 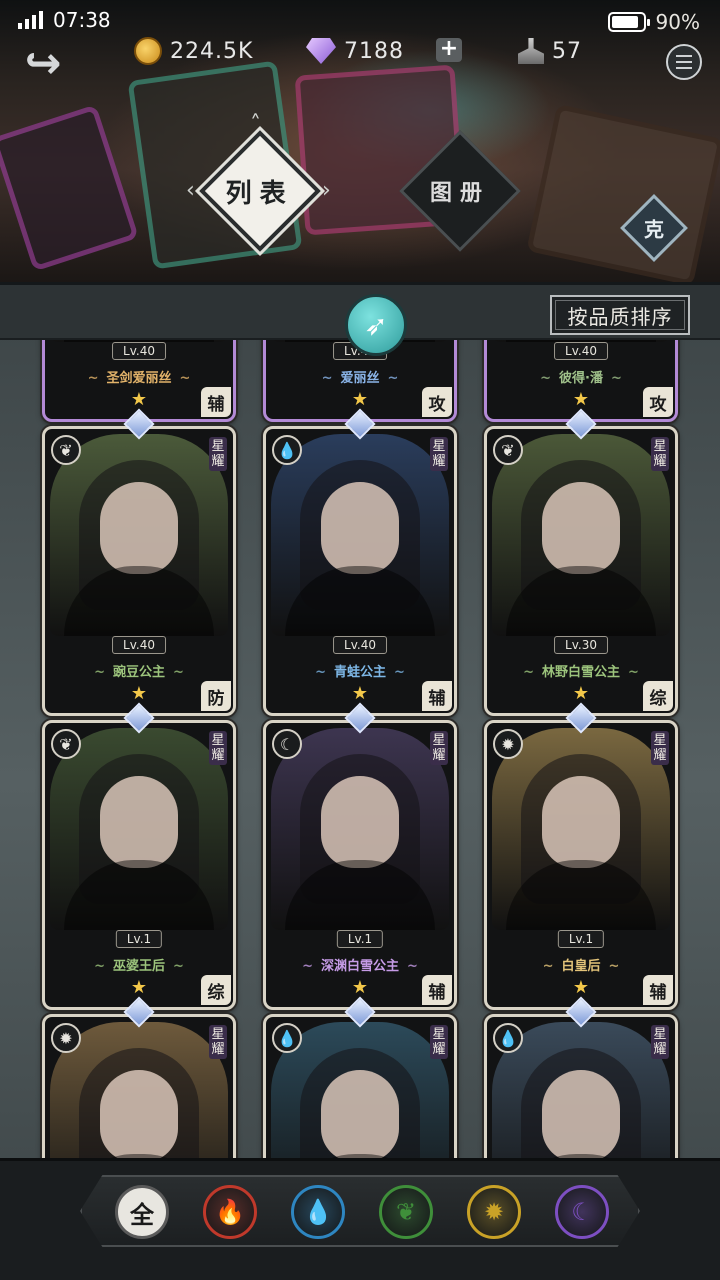 I want to click on back-button: ↩, so click(x=43, y=63).